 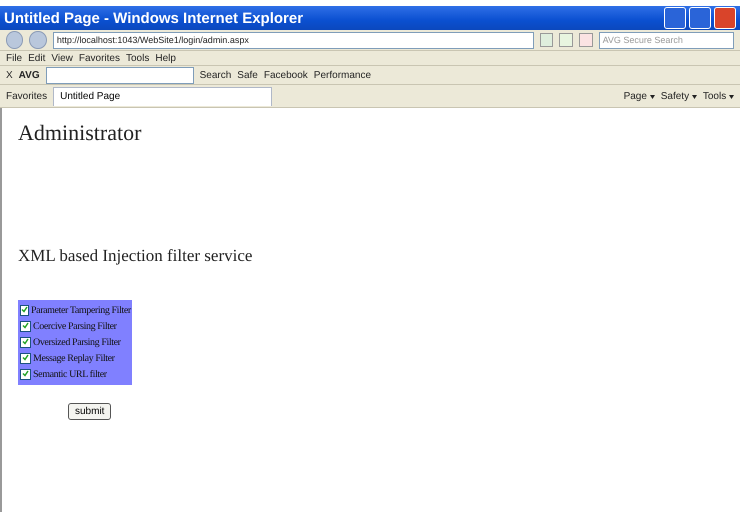 What do you see at coordinates (27, 96) in the screenshot?
I see `favorites-button: Favorites` at bounding box center [27, 96].